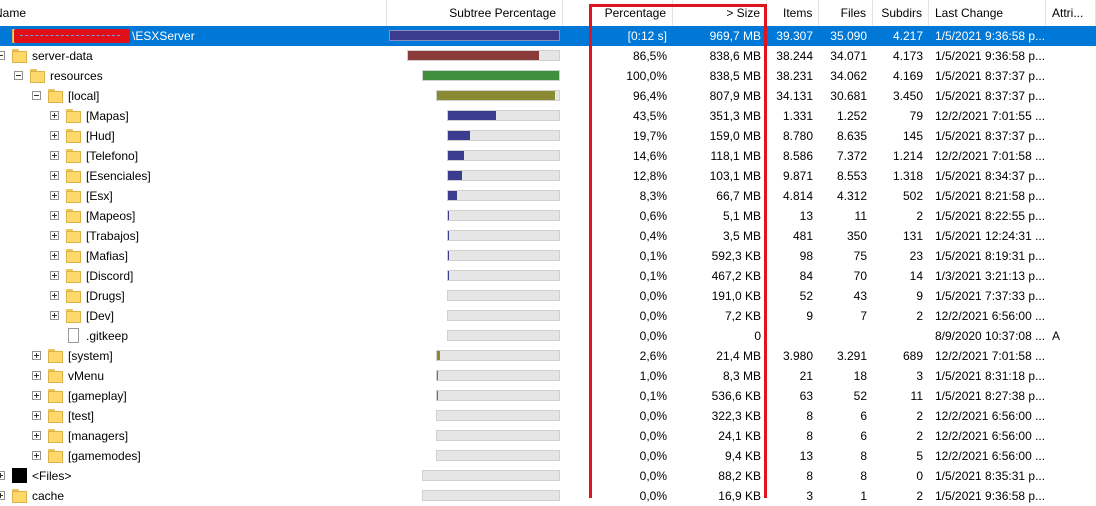 The width and height of the screenshot is (1096, 506). I want to click on tree-row: .gitkeep0,0%08/9/2020 10:37:08 ...A, so click(548, 336).